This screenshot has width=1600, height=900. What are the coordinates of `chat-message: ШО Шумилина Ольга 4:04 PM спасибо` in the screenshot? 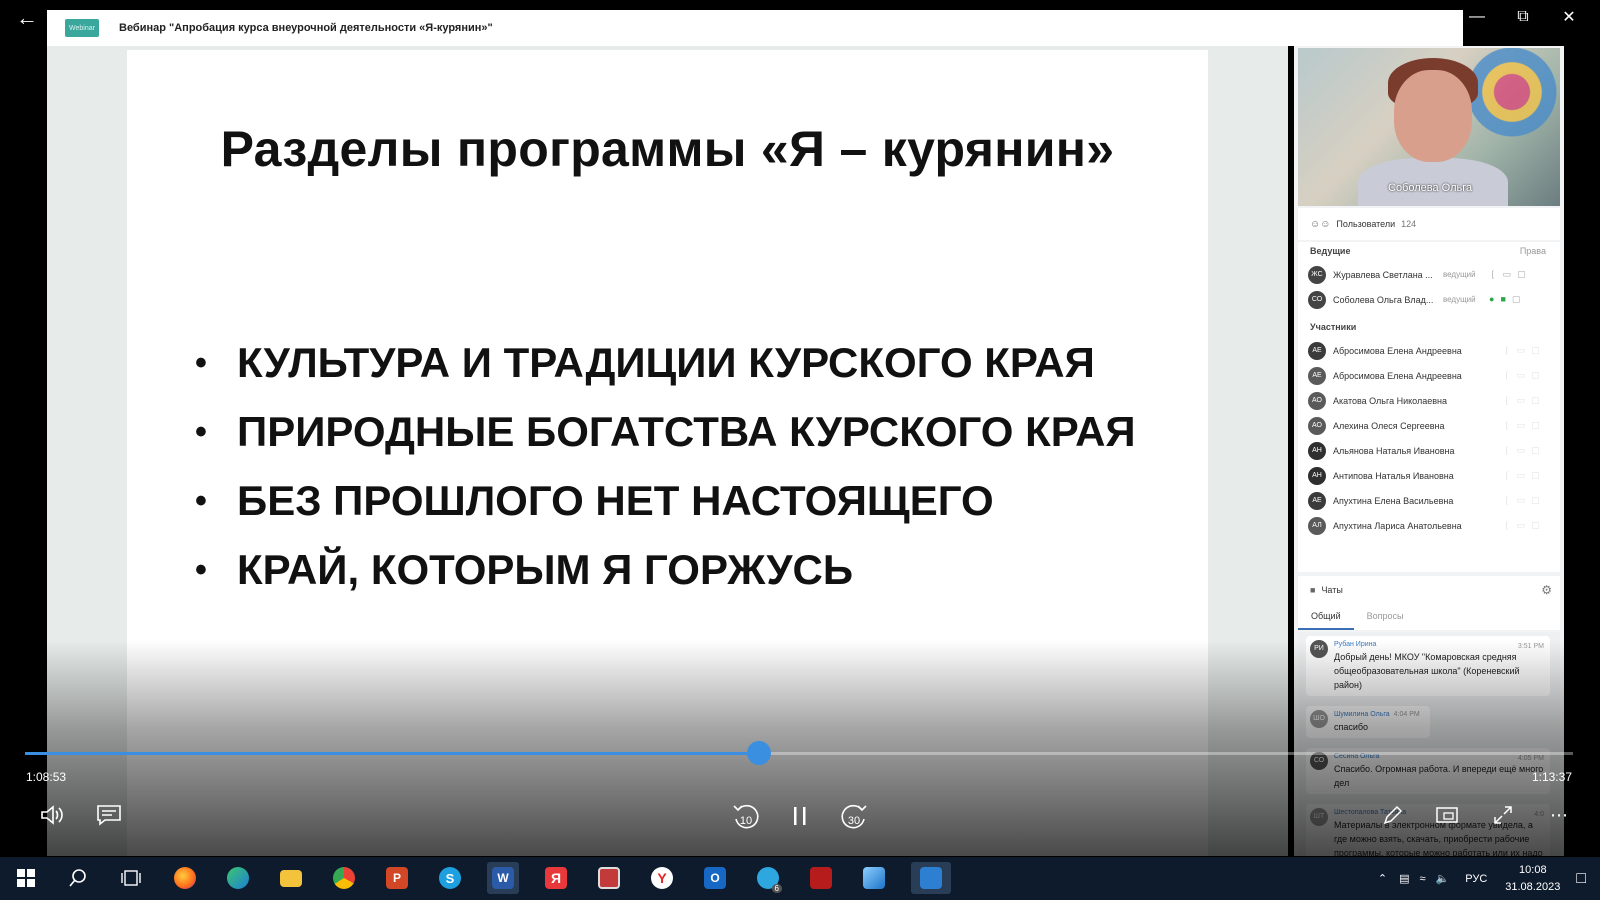 It's located at (1368, 722).